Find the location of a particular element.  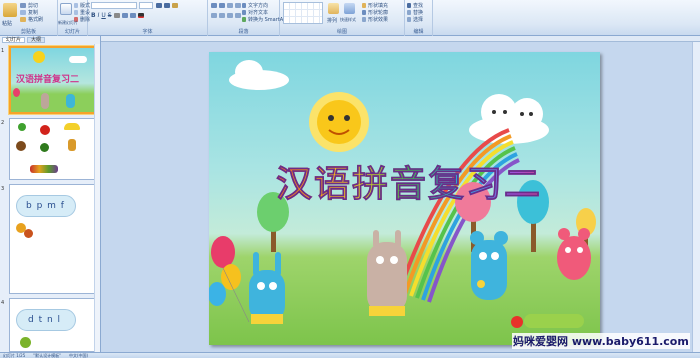

quick-styles-icon is located at coordinates (349, 8).